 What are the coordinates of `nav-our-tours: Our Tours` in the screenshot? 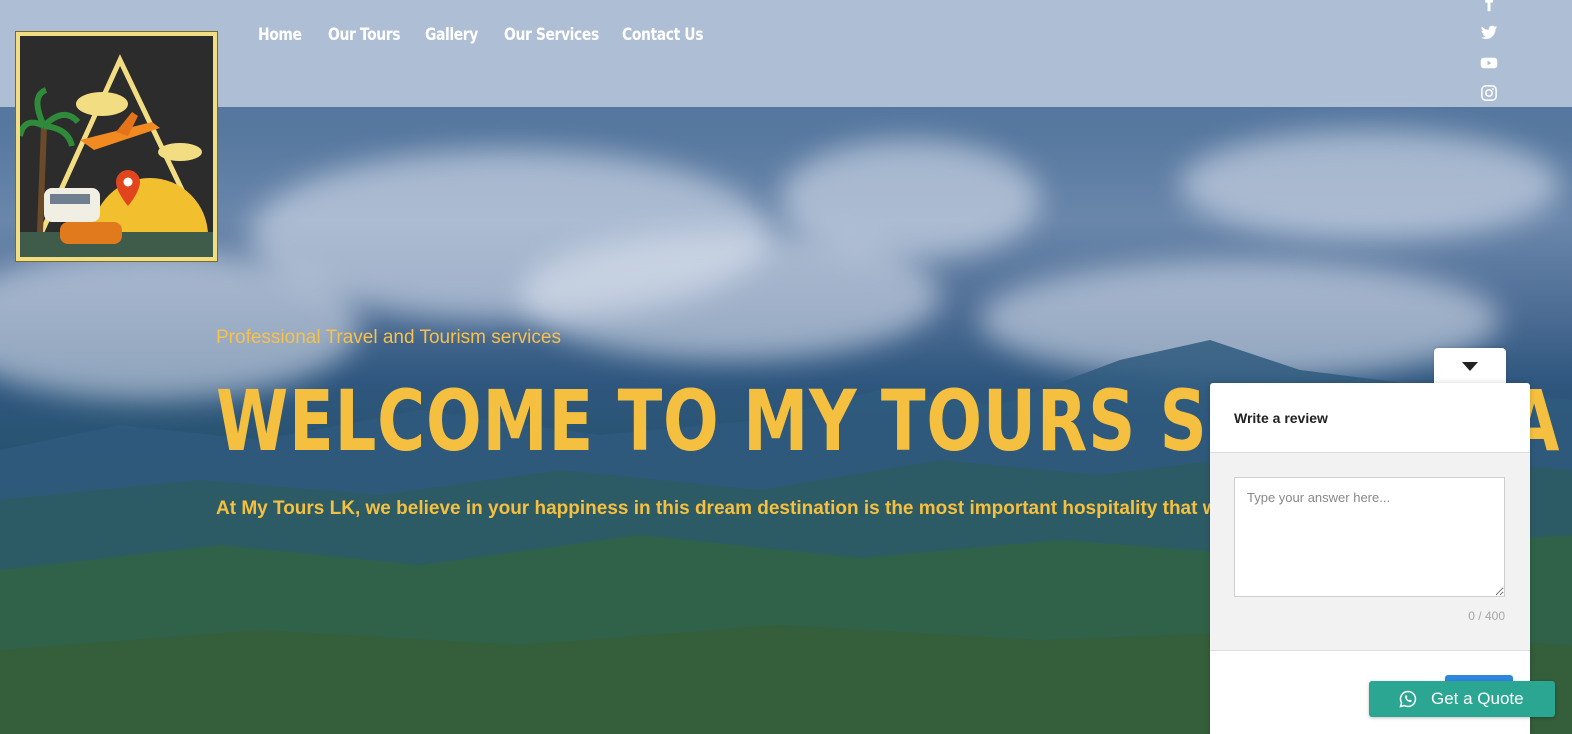 It's located at (364, 35).